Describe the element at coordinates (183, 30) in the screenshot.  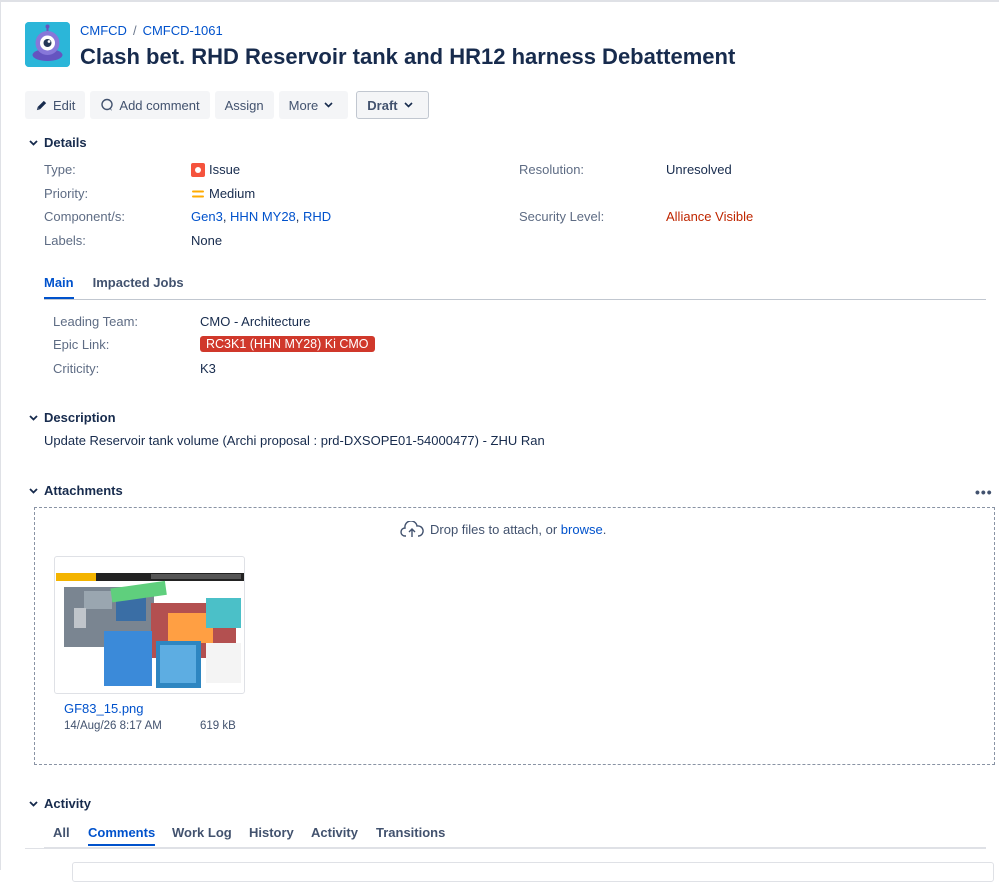
I see `breadcrumb-issue-link: CMFCD-1061` at that location.